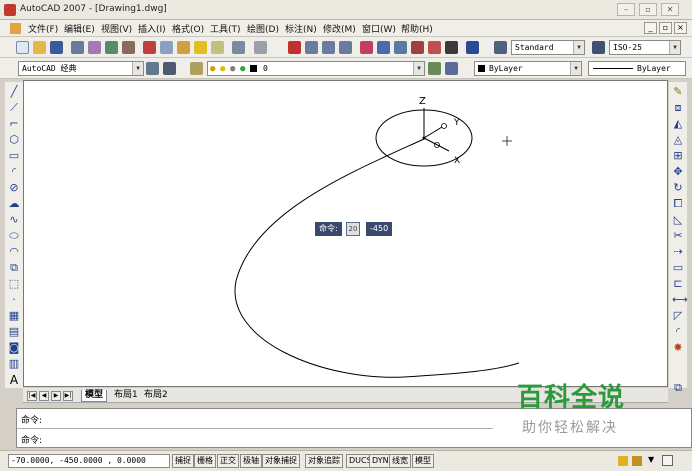 The height and width of the screenshot is (471, 692). I want to click on osnap-toggle: 对象捕捉, so click(281, 461).